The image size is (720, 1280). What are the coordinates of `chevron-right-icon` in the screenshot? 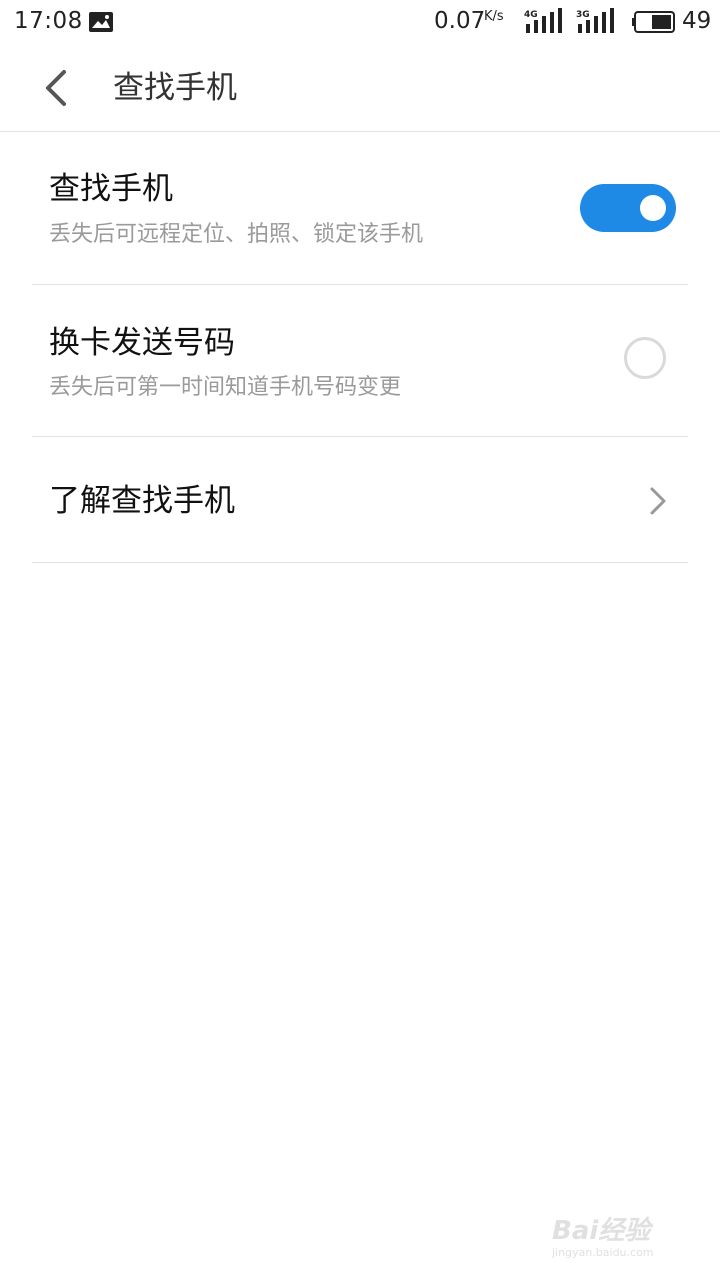 It's located at (658, 501).